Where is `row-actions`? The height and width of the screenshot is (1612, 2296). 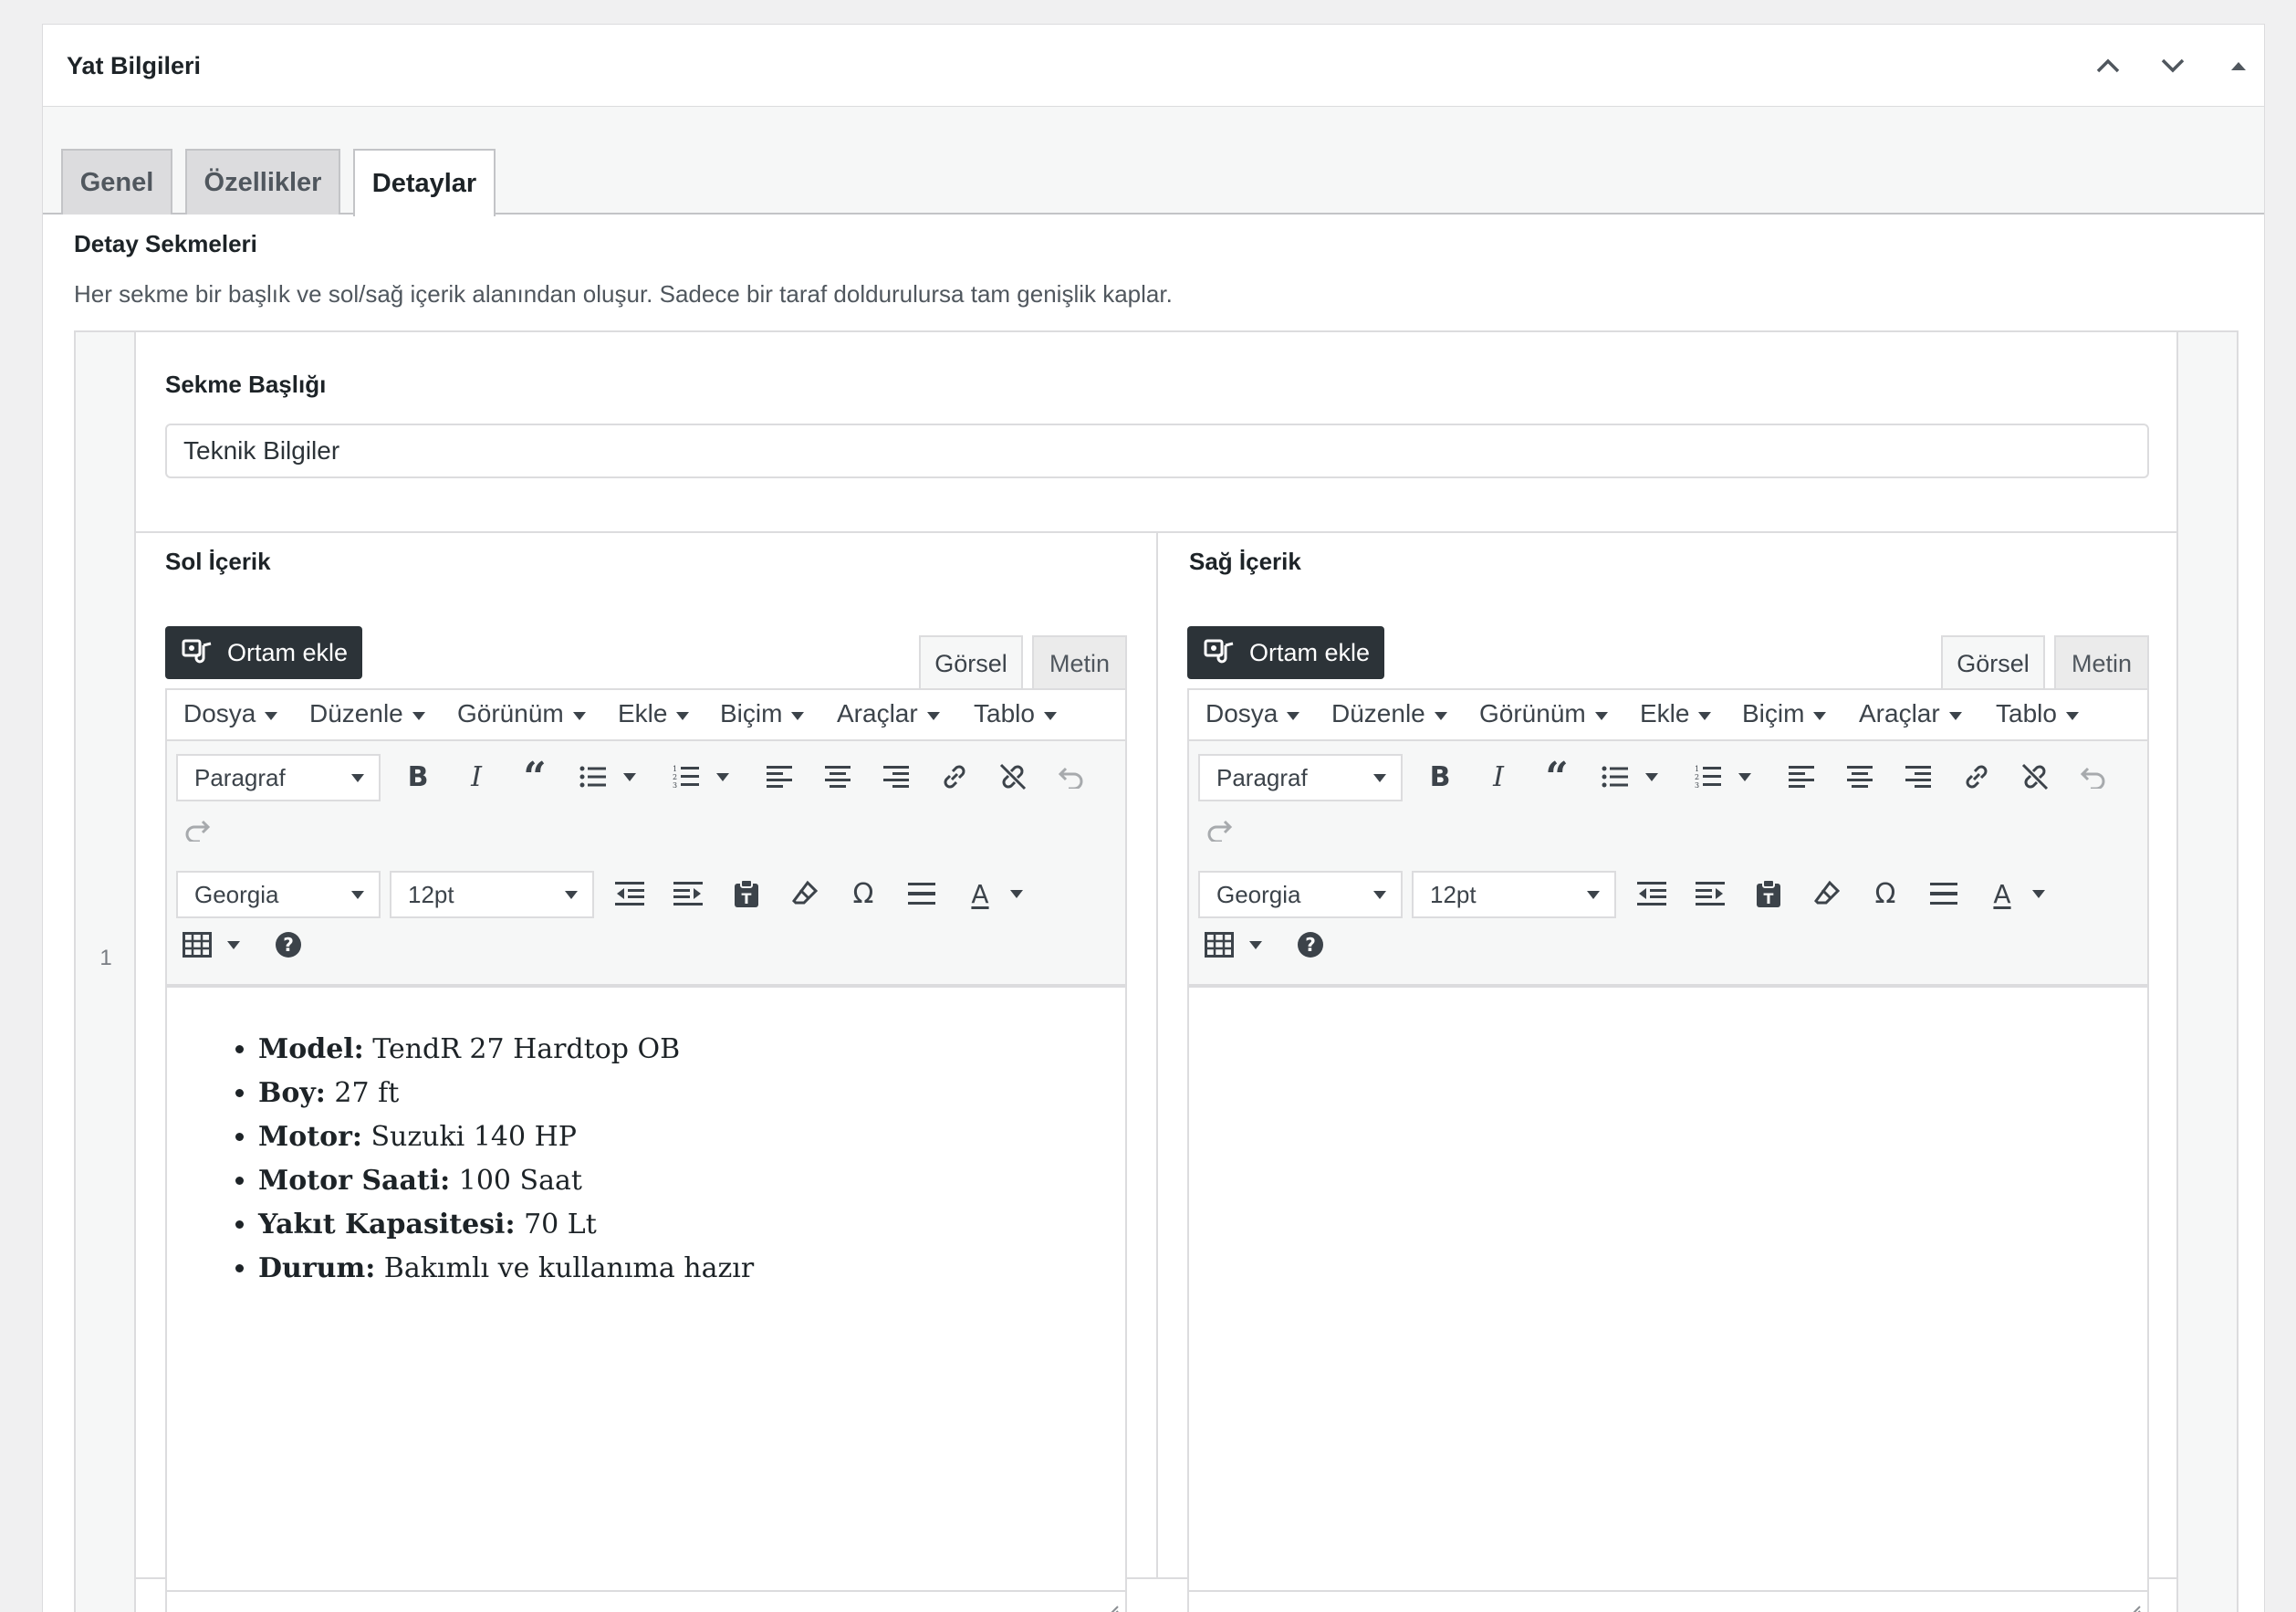
row-actions is located at coordinates (2206, 972).